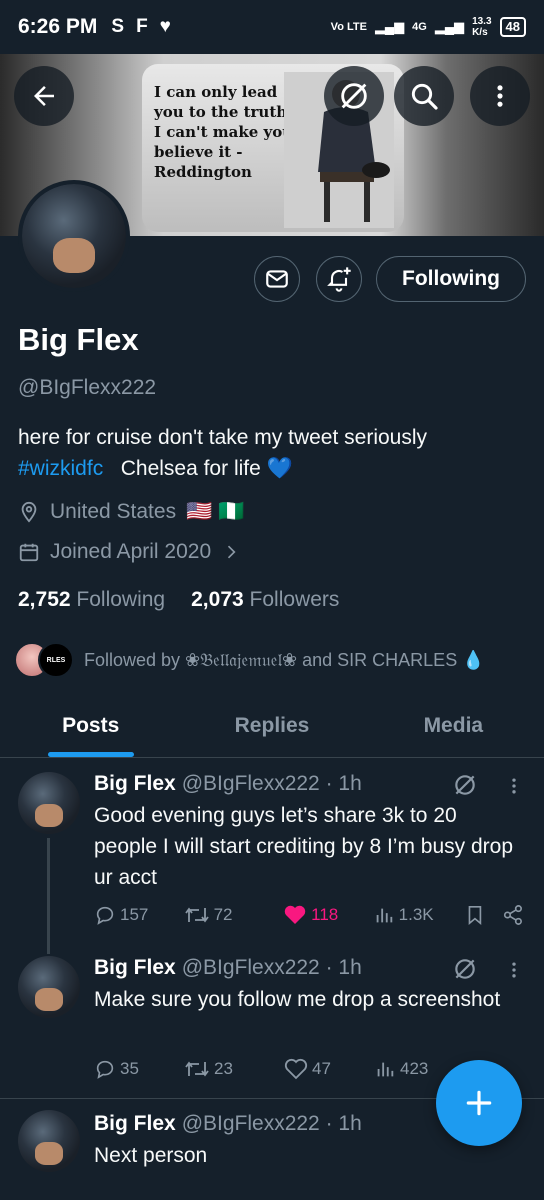 The image size is (544, 1200). I want to click on retweet-button: 72, so click(232, 915).